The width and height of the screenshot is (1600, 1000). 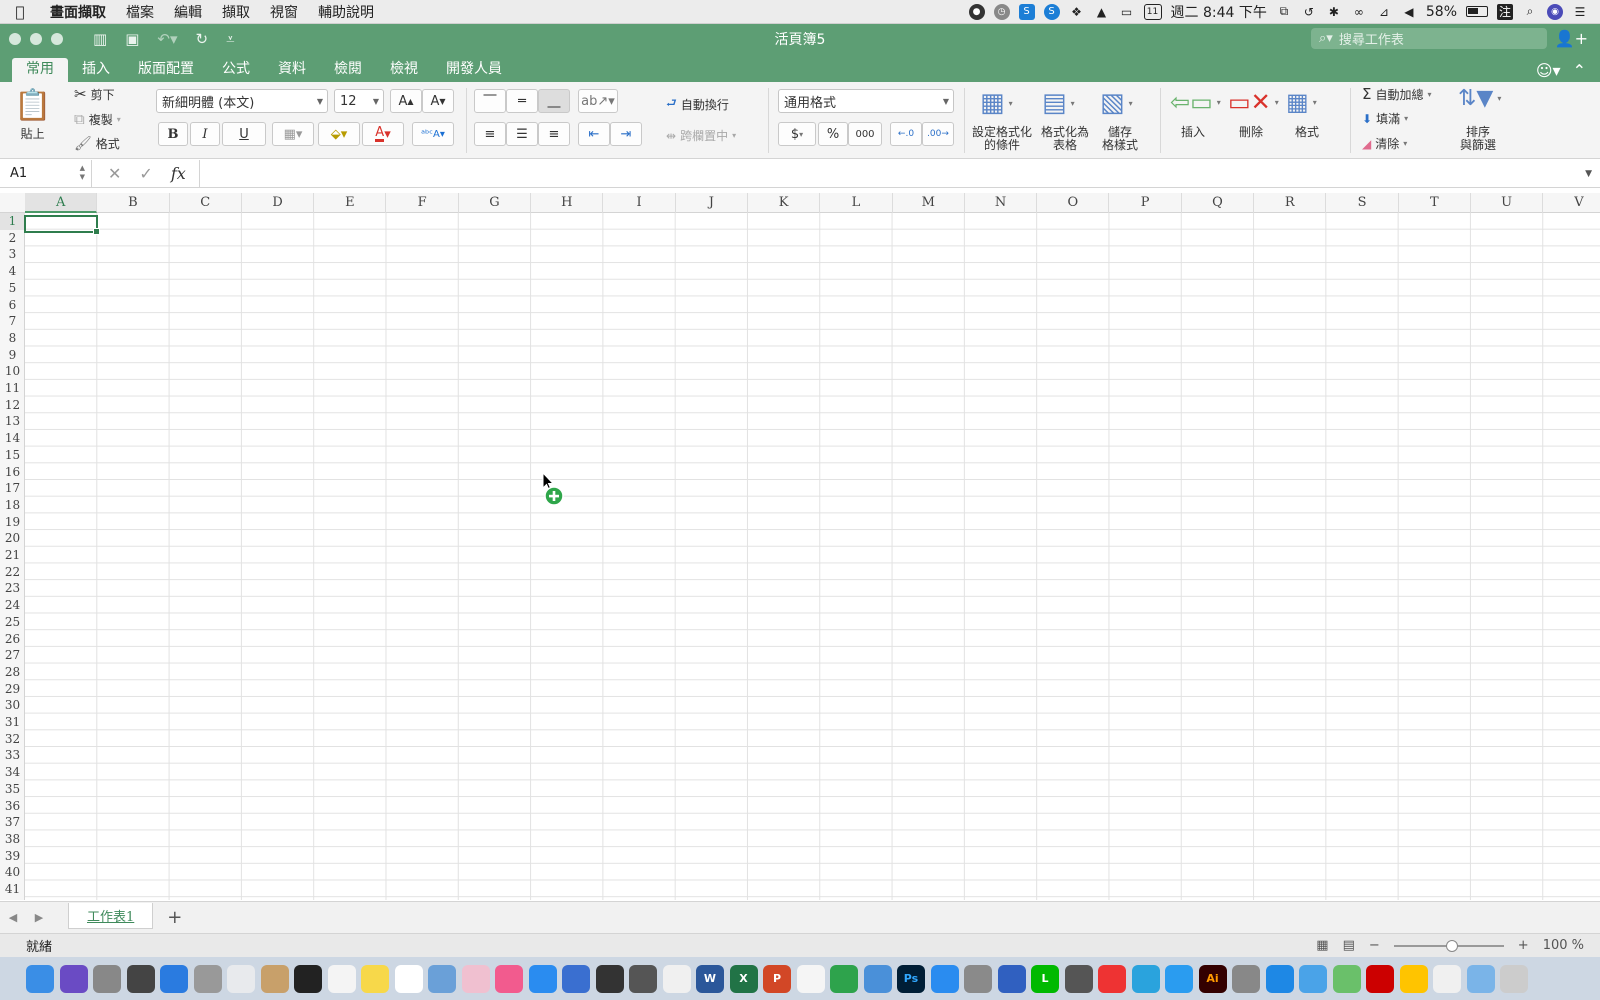 What do you see at coordinates (178, 173) in the screenshot?
I see `insert-function-button: fx` at bounding box center [178, 173].